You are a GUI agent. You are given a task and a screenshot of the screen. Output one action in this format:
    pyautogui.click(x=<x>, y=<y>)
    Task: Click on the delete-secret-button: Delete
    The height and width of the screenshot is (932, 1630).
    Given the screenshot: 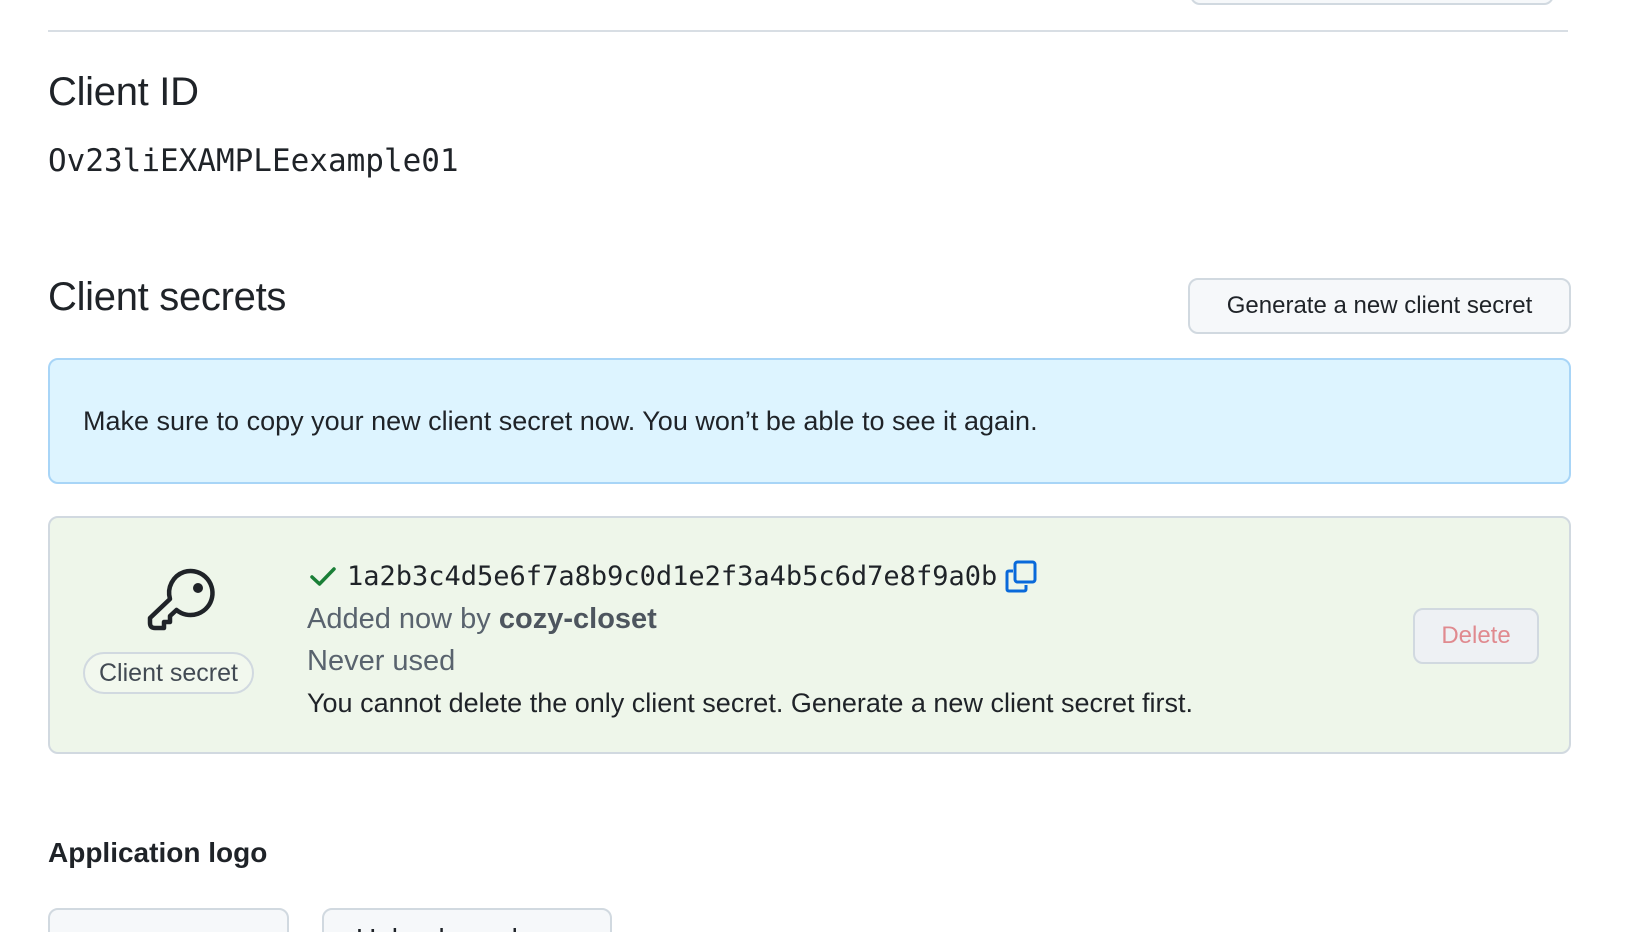 What is the action you would take?
    pyautogui.click(x=1476, y=636)
    